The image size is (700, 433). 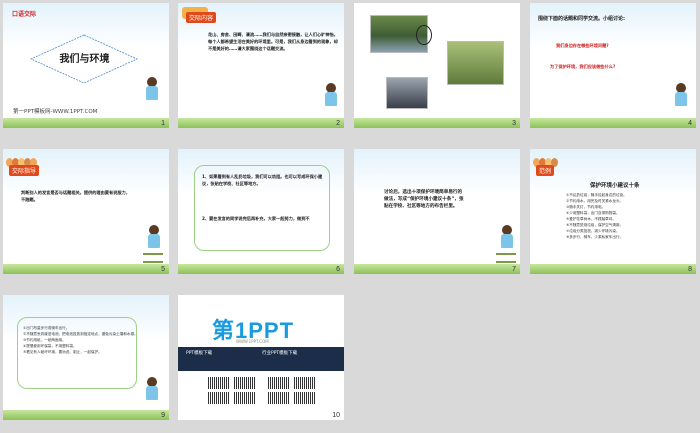 What do you see at coordinates (437, 171) in the screenshot?
I see `sky-background` at bounding box center [437, 171].